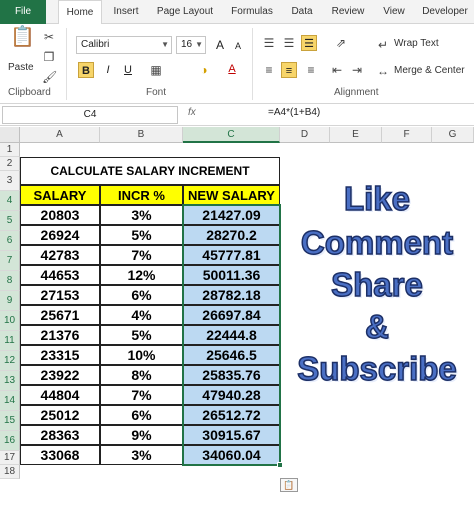 This screenshot has width=474, height=514. I want to click on fill-color-icon: ◑, so click(204, 70).